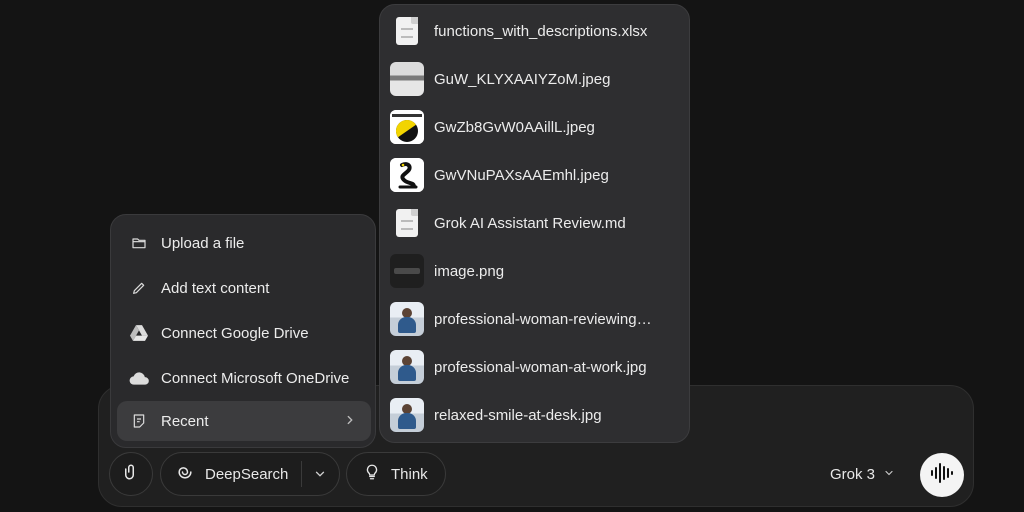 The width and height of the screenshot is (1024, 512). I want to click on connect-google-drive-item: Connect Google Drive, so click(244, 333).